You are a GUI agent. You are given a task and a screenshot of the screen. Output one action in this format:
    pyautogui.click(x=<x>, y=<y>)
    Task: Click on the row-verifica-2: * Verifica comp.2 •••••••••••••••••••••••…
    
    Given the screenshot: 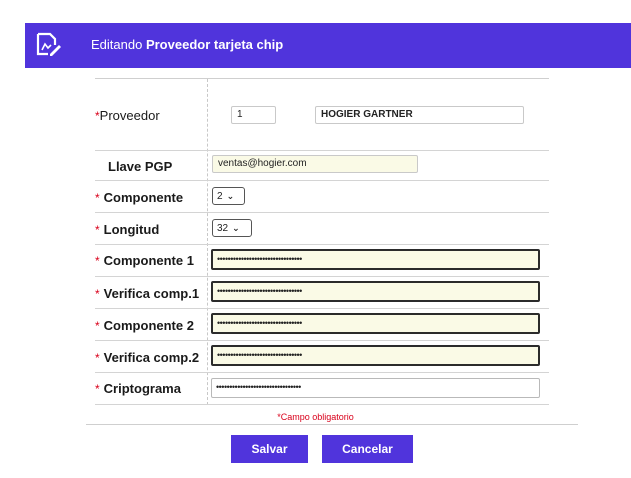 What is the action you would take?
    pyautogui.click(x=322, y=357)
    